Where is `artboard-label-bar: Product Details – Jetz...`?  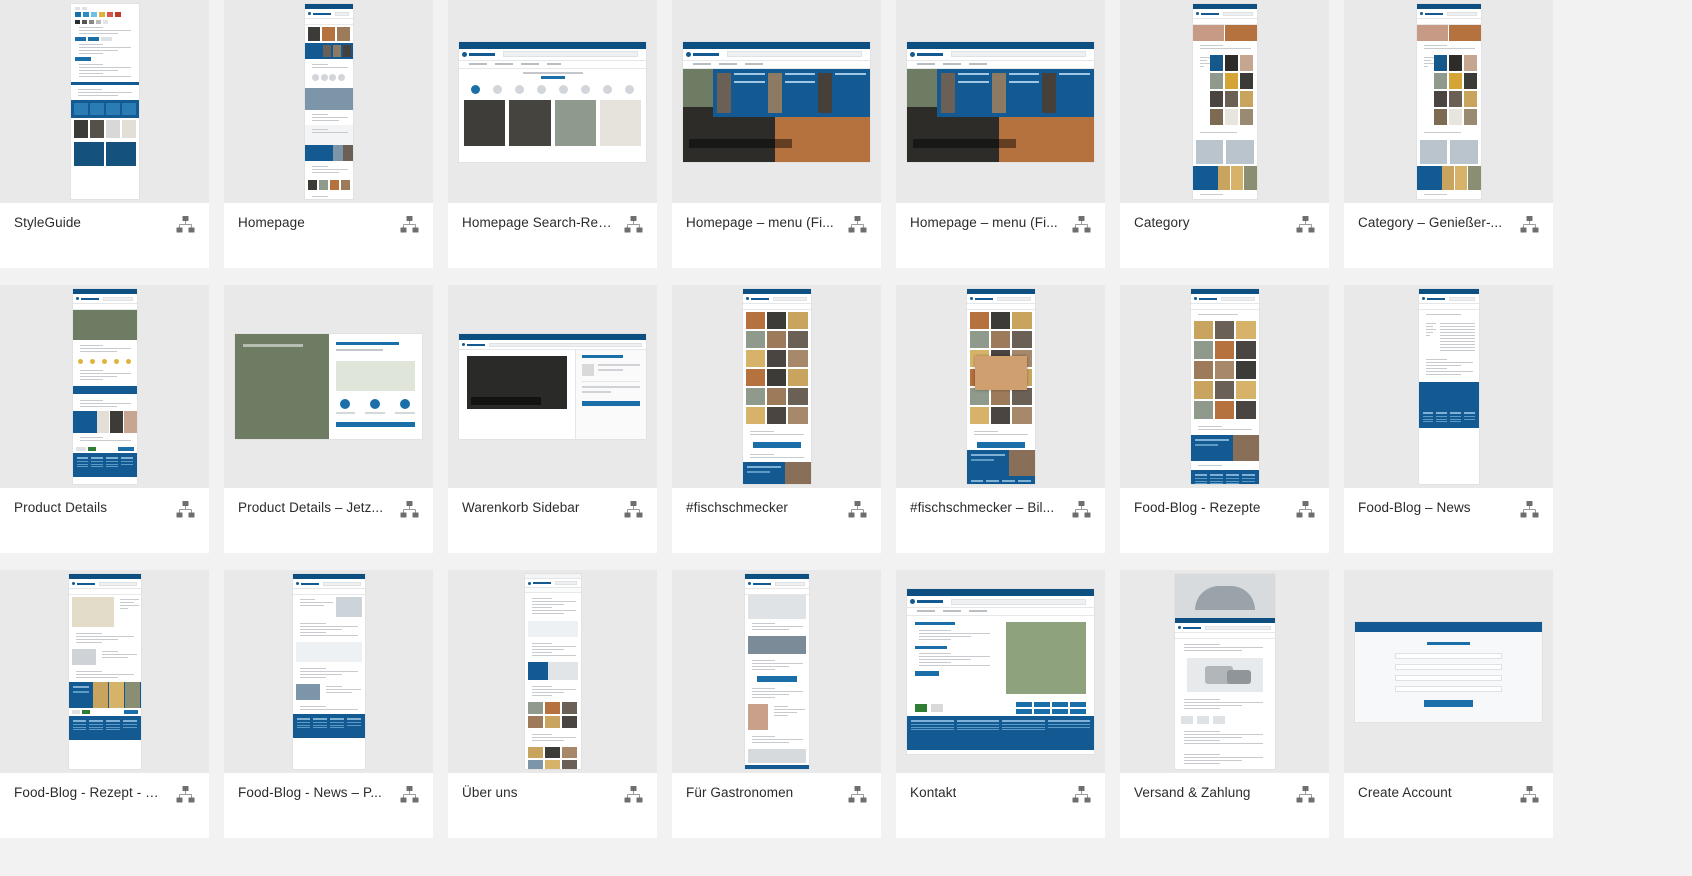
artboard-label-bar: Product Details – Jetz... is located at coordinates (328, 520).